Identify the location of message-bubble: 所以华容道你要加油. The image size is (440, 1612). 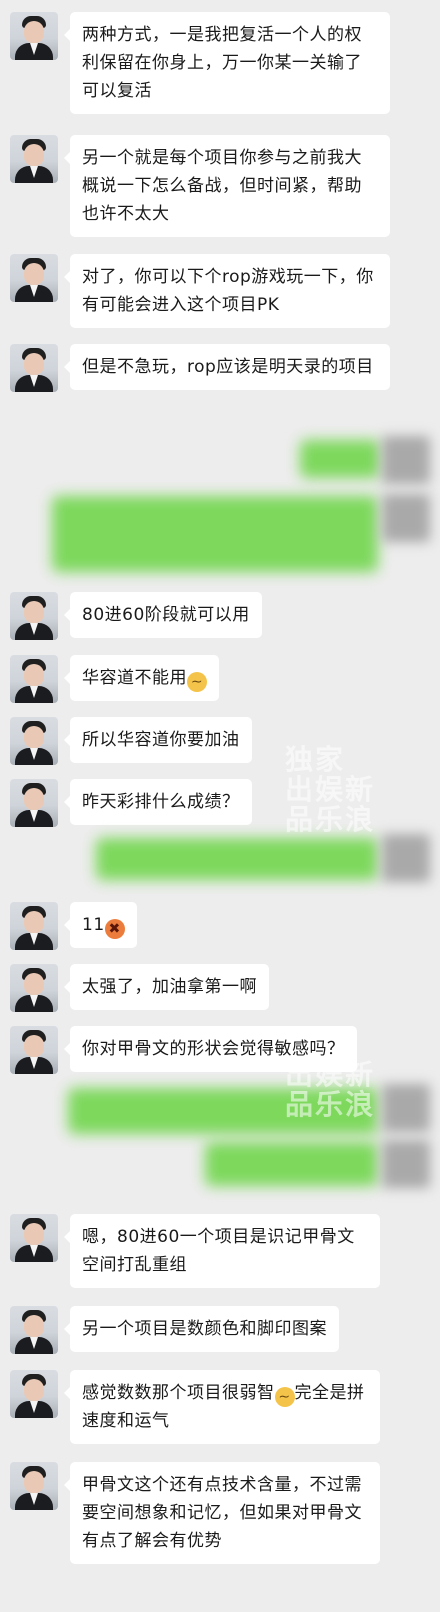
(158, 740).